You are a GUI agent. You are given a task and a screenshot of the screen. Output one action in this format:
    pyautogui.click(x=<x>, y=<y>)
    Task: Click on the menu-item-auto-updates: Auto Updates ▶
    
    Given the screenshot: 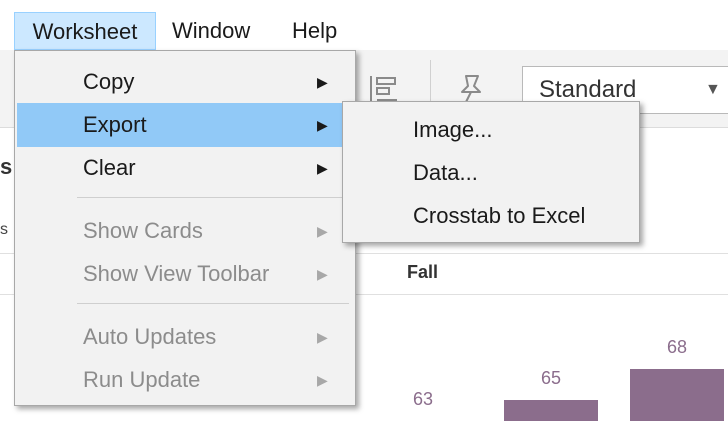 What is the action you would take?
    pyautogui.click(x=185, y=337)
    